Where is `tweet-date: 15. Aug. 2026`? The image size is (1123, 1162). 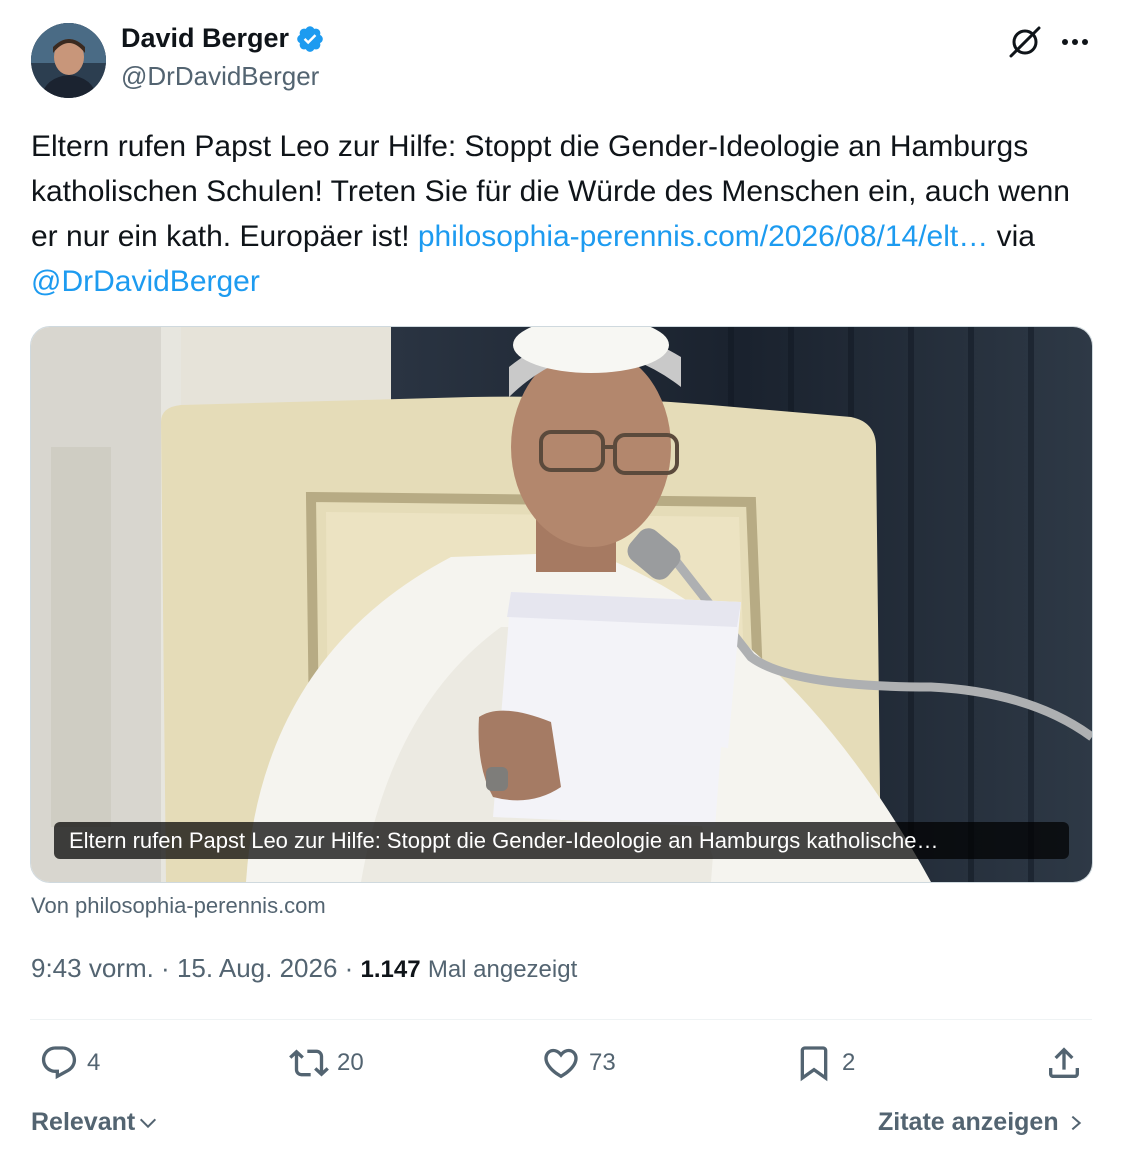 tweet-date: 15. Aug. 2026 is located at coordinates (257, 968).